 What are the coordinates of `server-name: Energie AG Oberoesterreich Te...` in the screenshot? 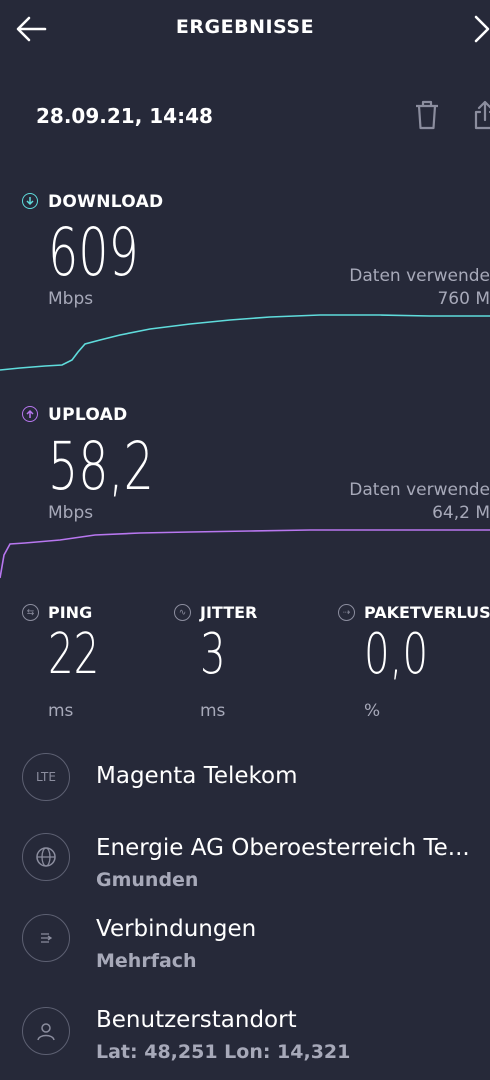 It's located at (283, 848).